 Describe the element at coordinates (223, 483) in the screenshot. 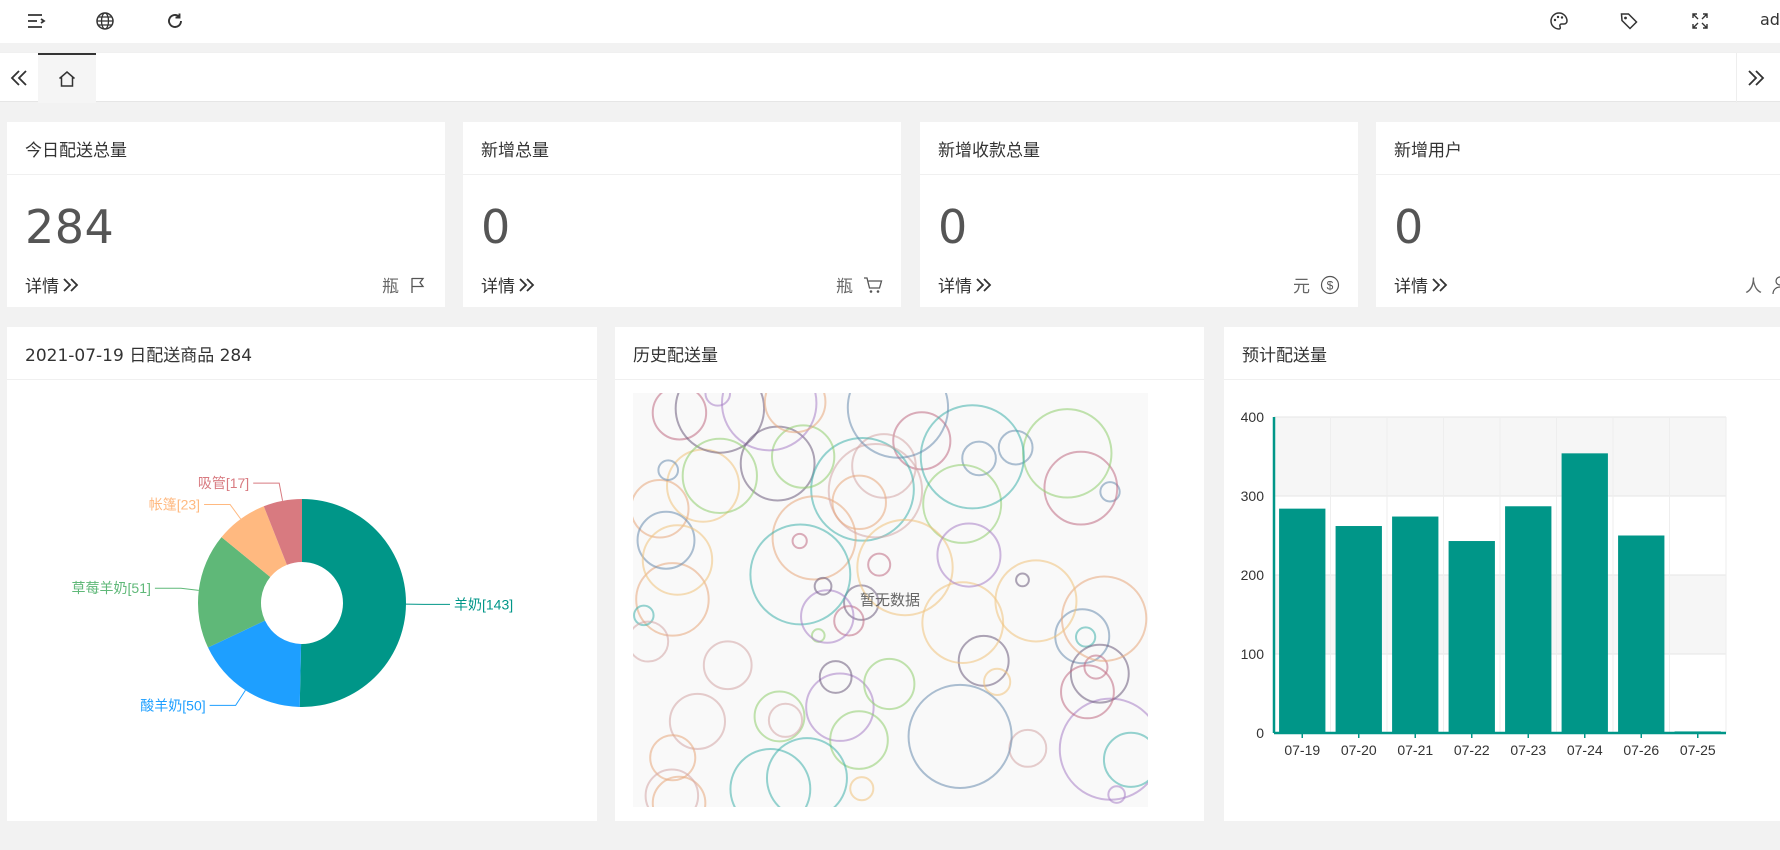

I see `pie-slice-label: 吸管[17]` at that location.